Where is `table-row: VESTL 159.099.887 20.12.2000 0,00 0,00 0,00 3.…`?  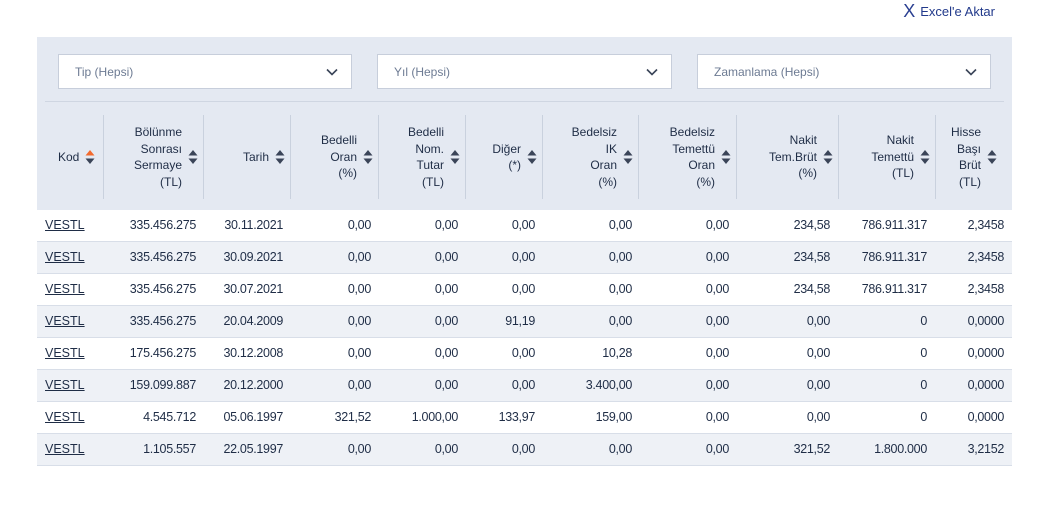
table-row: VESTL 159.099.887 20.12.2000 0,00 0,00 0,00 3.… is located at coordinates (524, 386).